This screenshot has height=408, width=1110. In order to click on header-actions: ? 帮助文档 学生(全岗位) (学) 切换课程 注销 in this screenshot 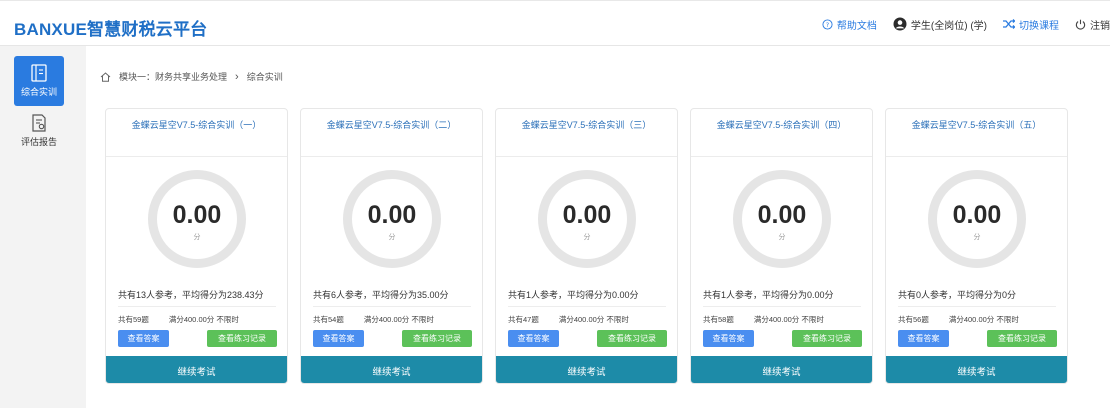, I will do `click(958, 24)`.